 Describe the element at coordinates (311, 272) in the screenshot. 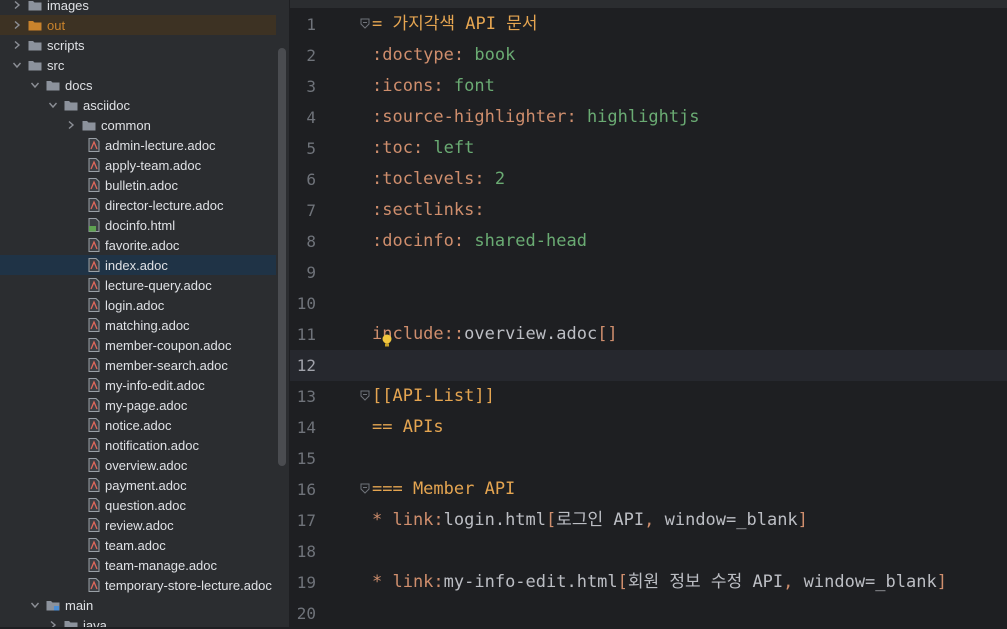

I see `line-number: 9` at that location.